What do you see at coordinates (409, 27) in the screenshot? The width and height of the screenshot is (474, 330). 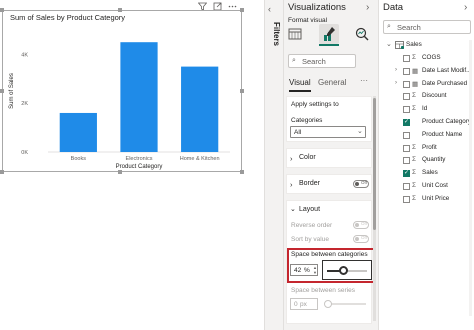 I see `data-search-placeholder: Search` at bounding box center [409, 27].